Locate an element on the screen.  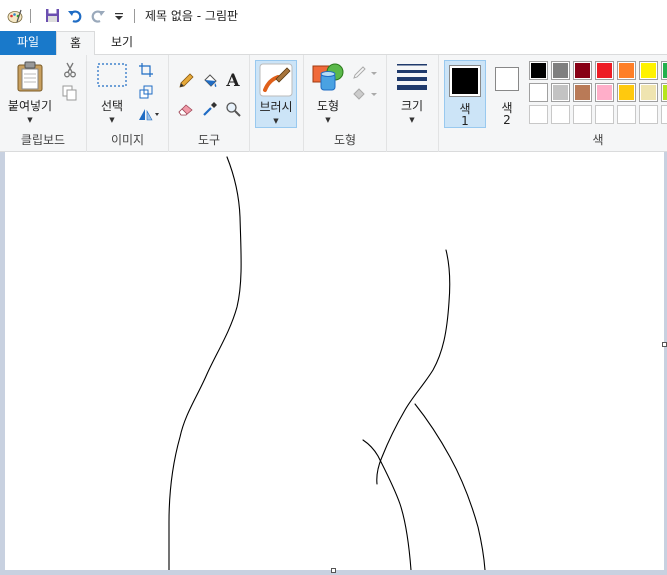
color1-number: 1 is located at coordinates (465, 121).